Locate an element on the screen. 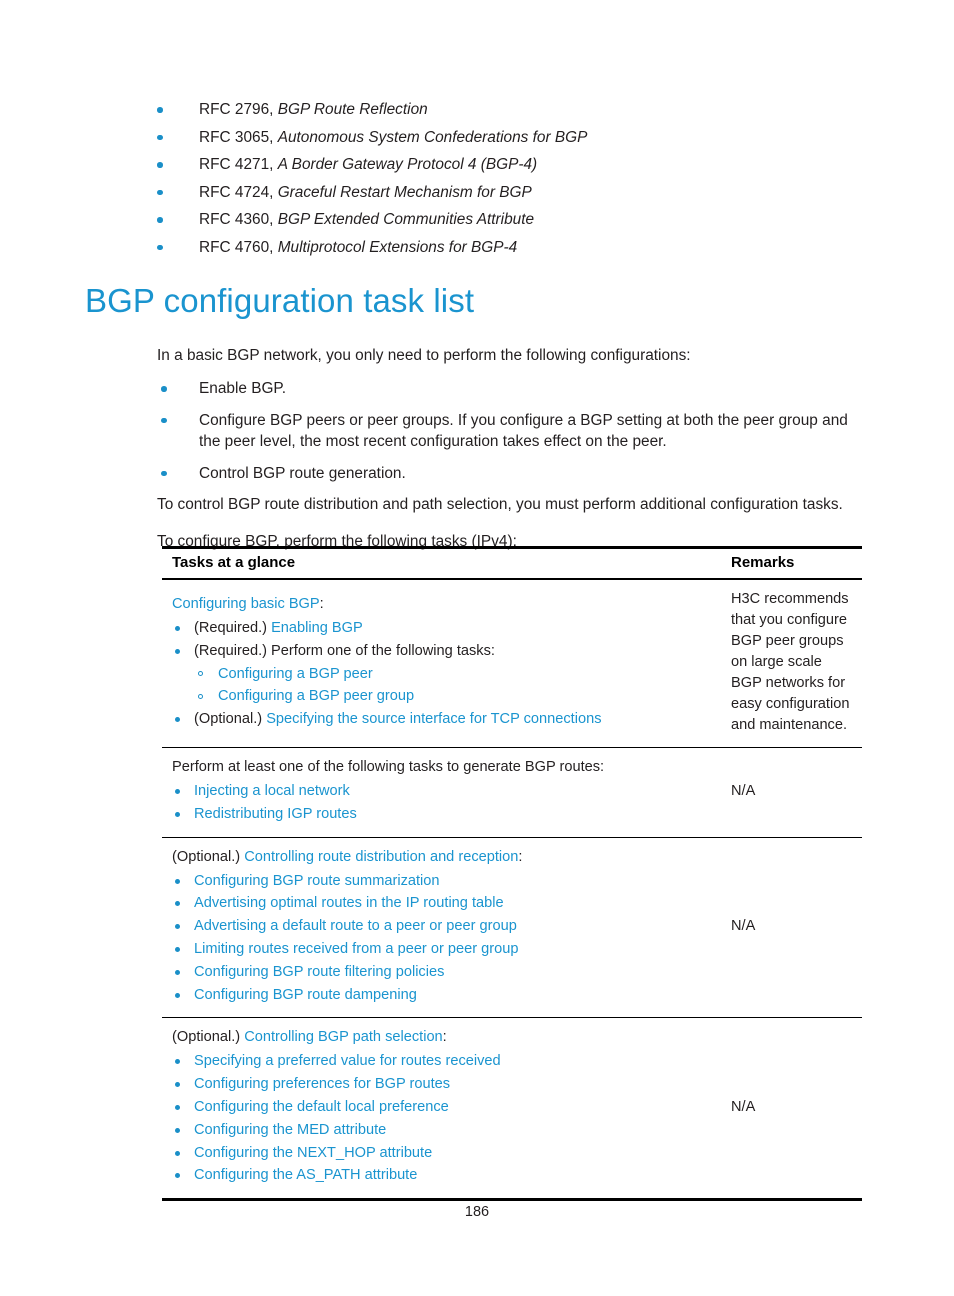  row-lead-text: Configuring basic BGP: is located at coordinates (433, 604).